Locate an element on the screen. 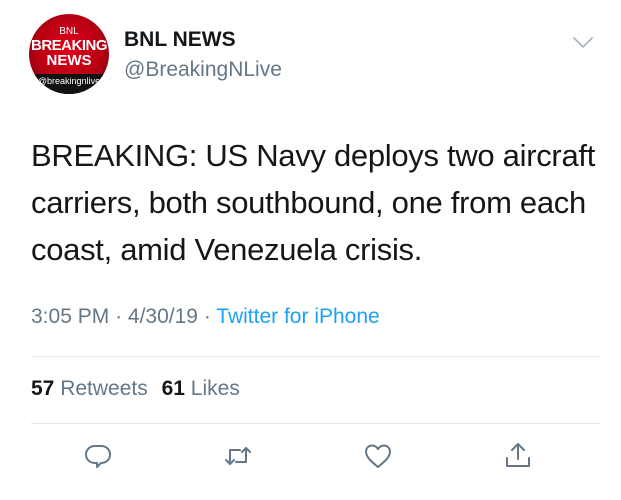 This screenshot has width=621, height=500. chevron-down-icon is located at coordinates (583, 42).